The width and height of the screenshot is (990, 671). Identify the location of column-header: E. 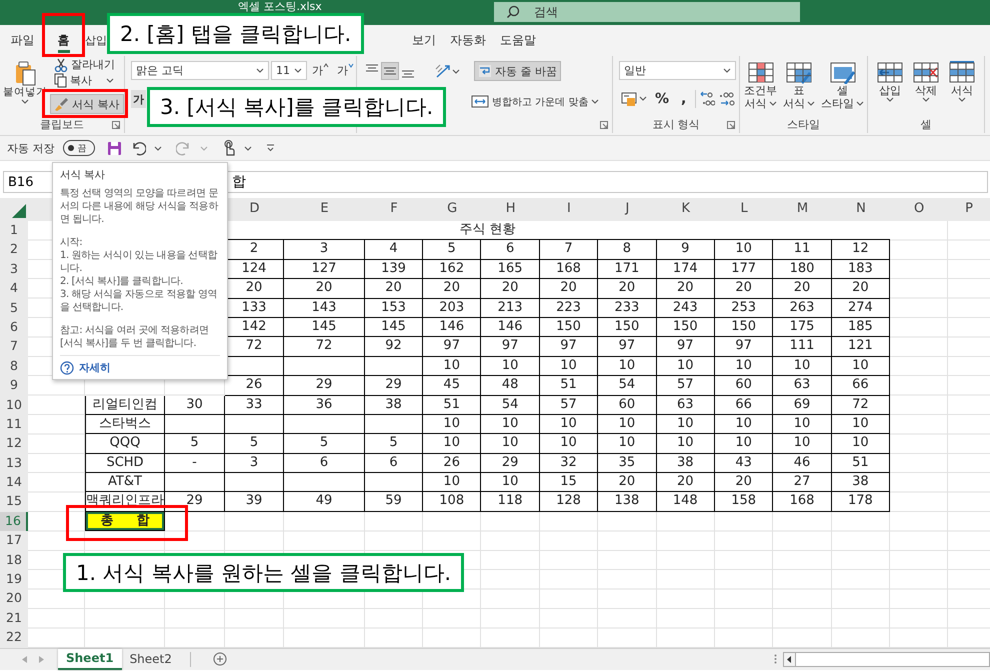
(324, 209).